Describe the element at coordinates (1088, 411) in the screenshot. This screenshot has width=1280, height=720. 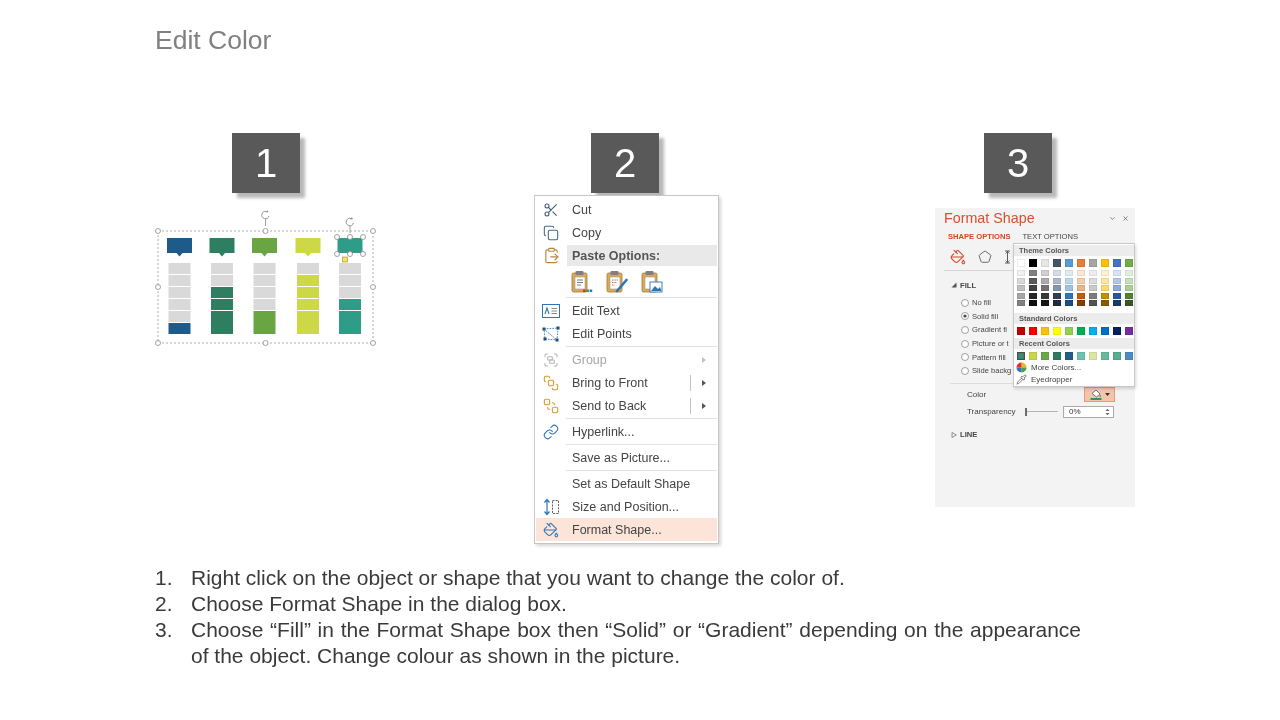
I see `transparency-field: 0%` at that location.